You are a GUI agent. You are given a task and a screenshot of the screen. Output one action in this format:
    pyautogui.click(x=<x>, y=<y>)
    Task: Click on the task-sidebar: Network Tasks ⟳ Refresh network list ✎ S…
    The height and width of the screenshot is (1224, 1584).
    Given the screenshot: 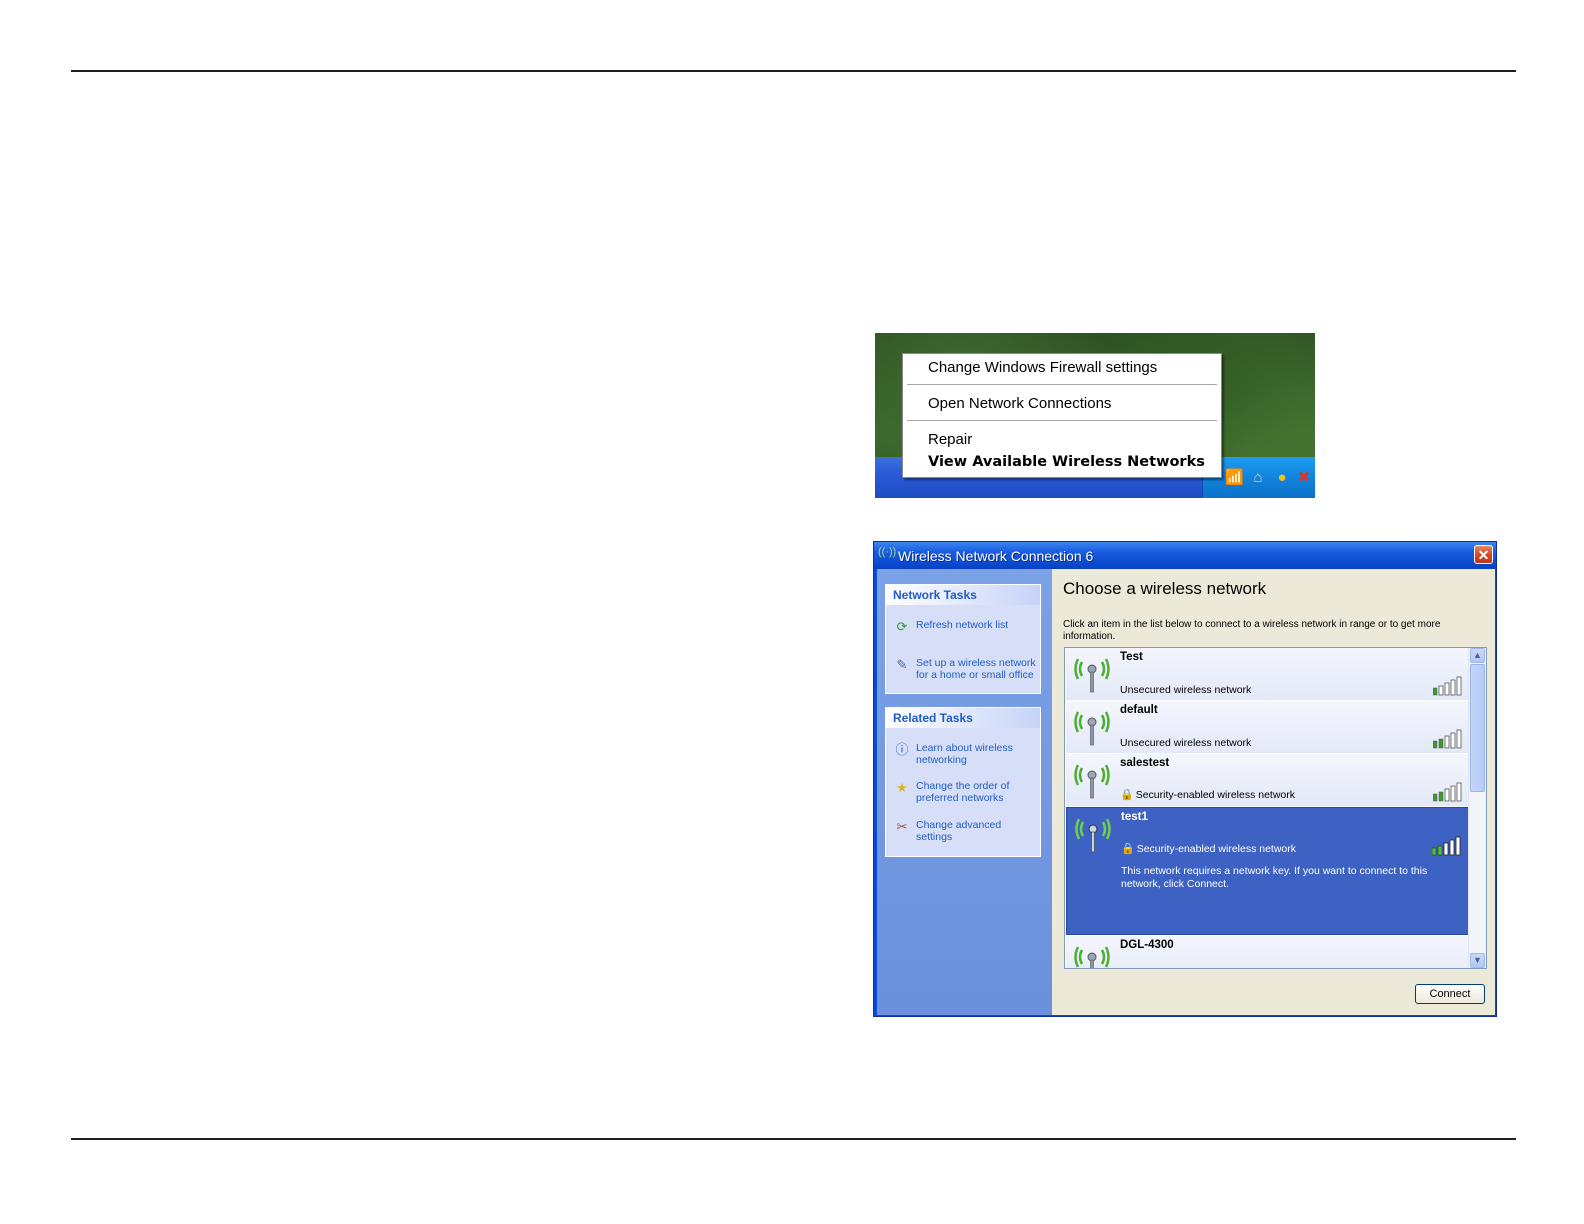 What is the action you would take?
    pyautogui.click(x=964, y=792)
    